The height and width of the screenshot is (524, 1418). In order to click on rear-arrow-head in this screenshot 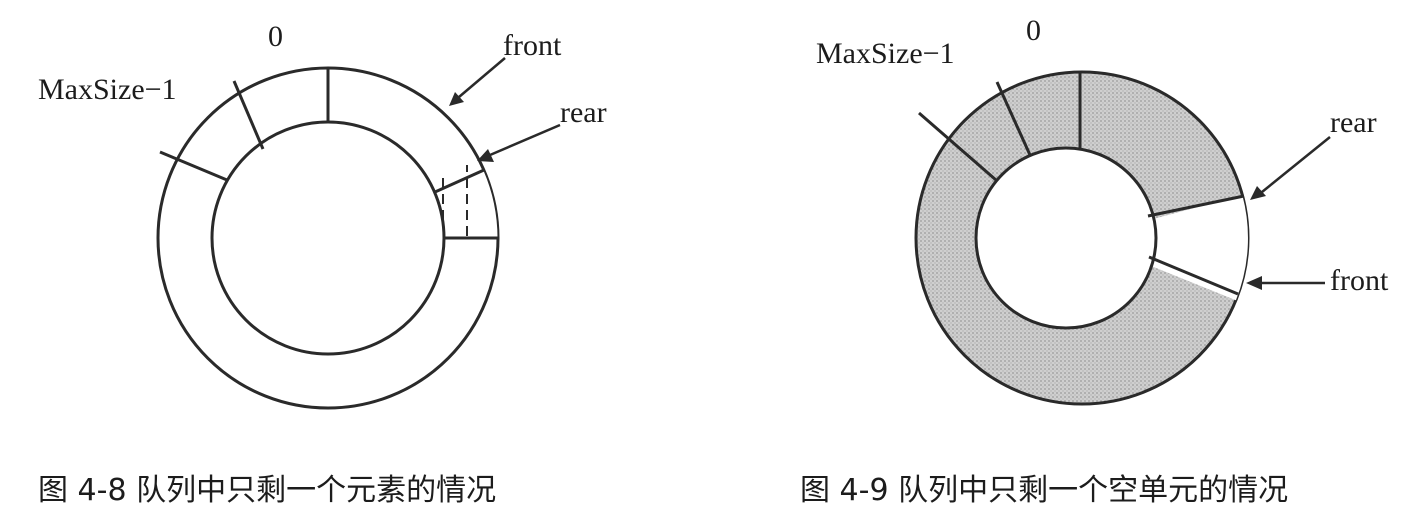, I will do `click(1258, 193)`.